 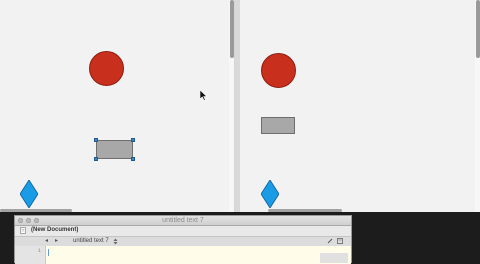 I want to click on document-icon, so click(x=23, y=230).